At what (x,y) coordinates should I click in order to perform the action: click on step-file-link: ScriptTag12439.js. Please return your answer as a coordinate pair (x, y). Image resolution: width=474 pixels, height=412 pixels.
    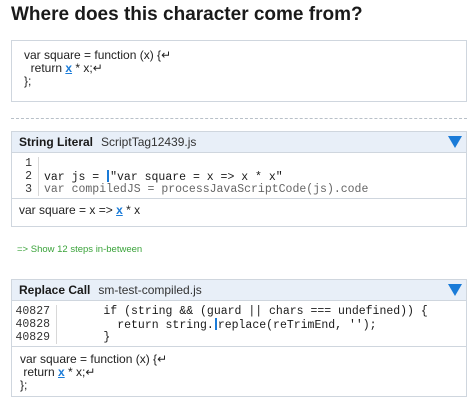
    Looking at the image, I should click on (148, 142).